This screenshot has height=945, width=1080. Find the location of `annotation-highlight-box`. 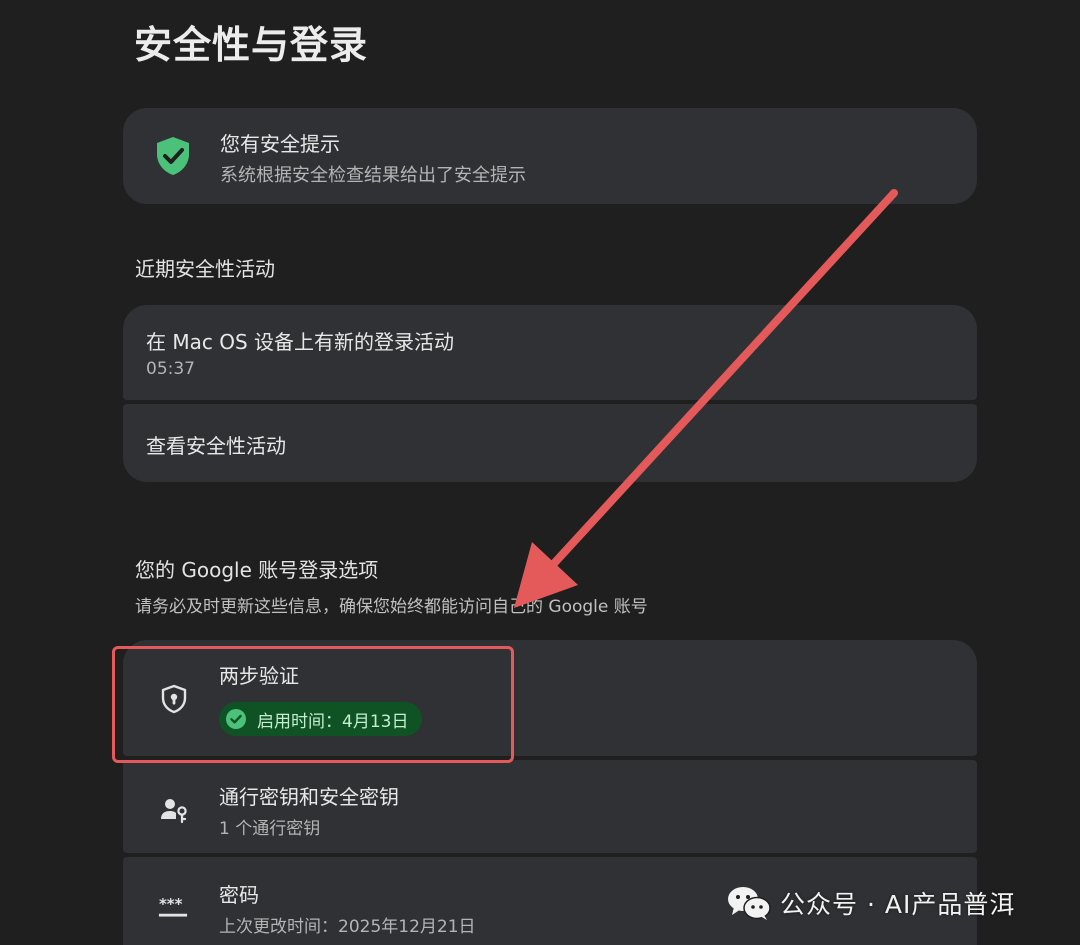

annotation-highlight-box is located at coordinates (313, 704).